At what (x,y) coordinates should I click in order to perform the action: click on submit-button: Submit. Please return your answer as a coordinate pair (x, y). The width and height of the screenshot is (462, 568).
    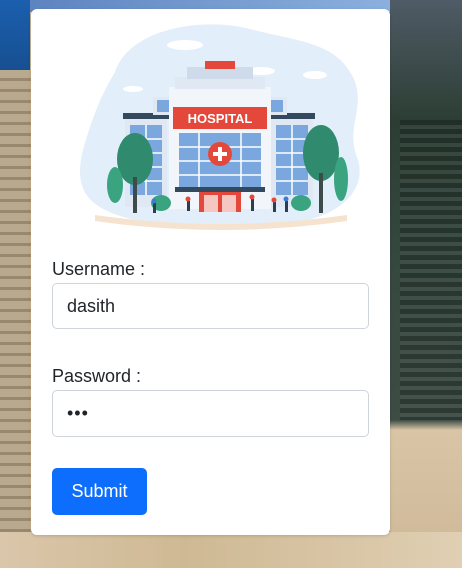
    Looking at the image, I should click on (99, 491).